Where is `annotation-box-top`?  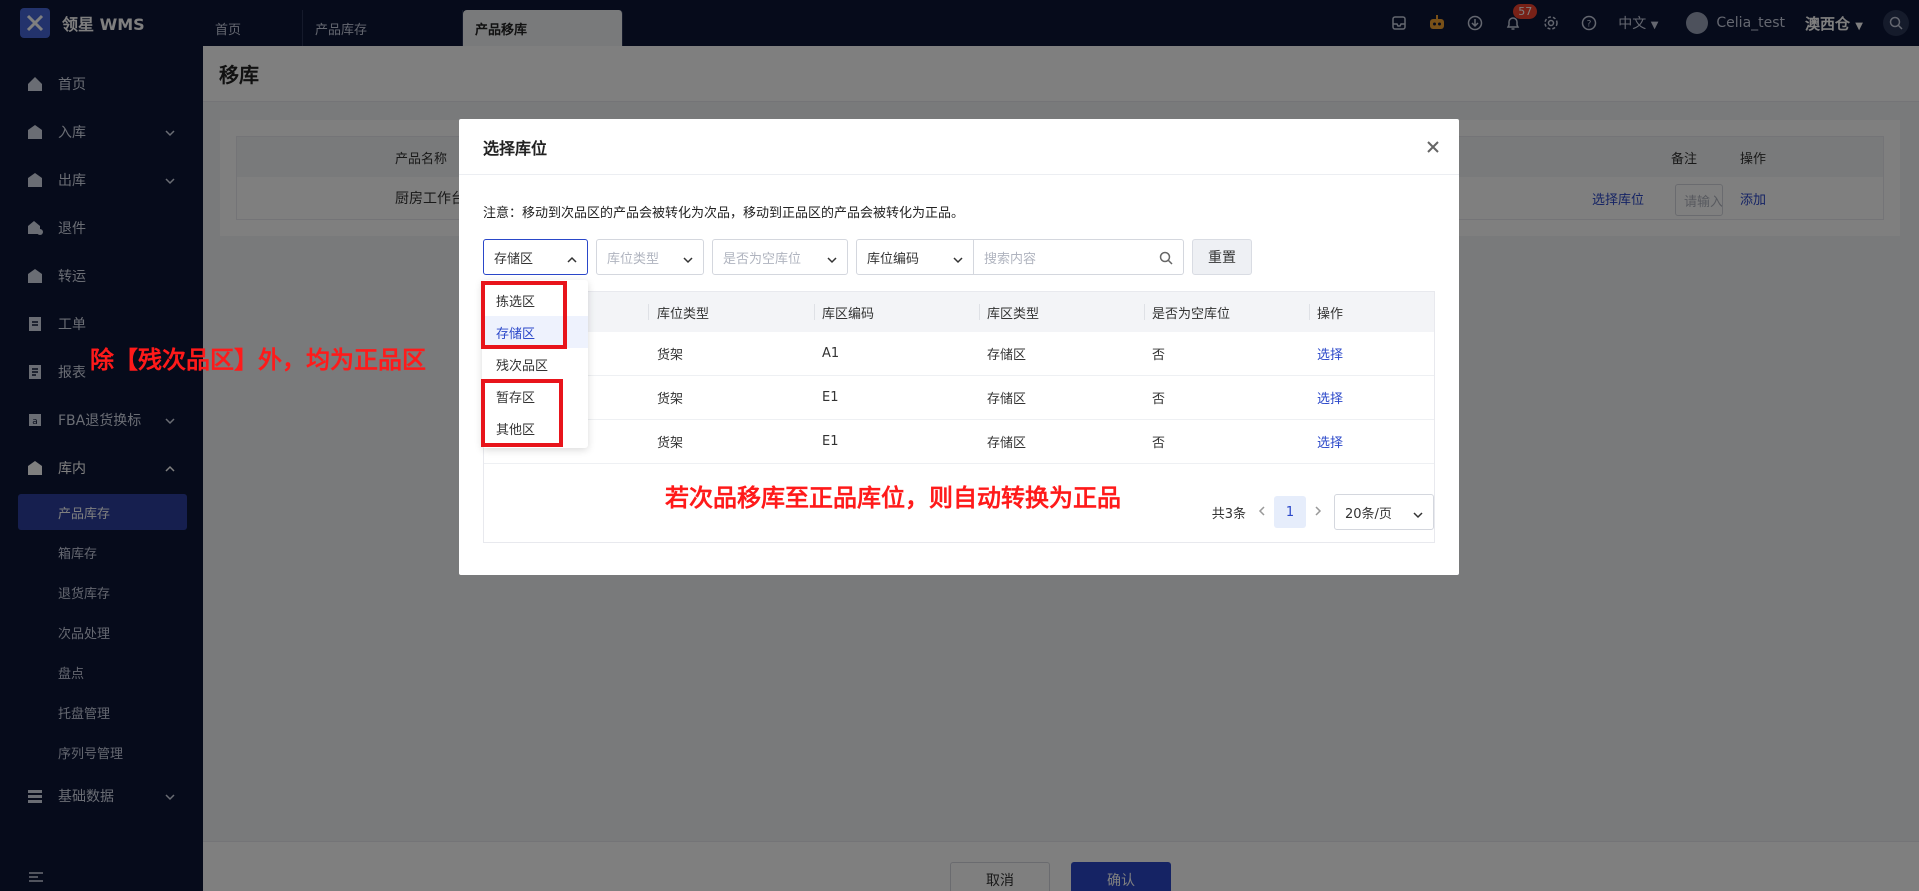
annotation-box-top is located at coordinates (524, 315).